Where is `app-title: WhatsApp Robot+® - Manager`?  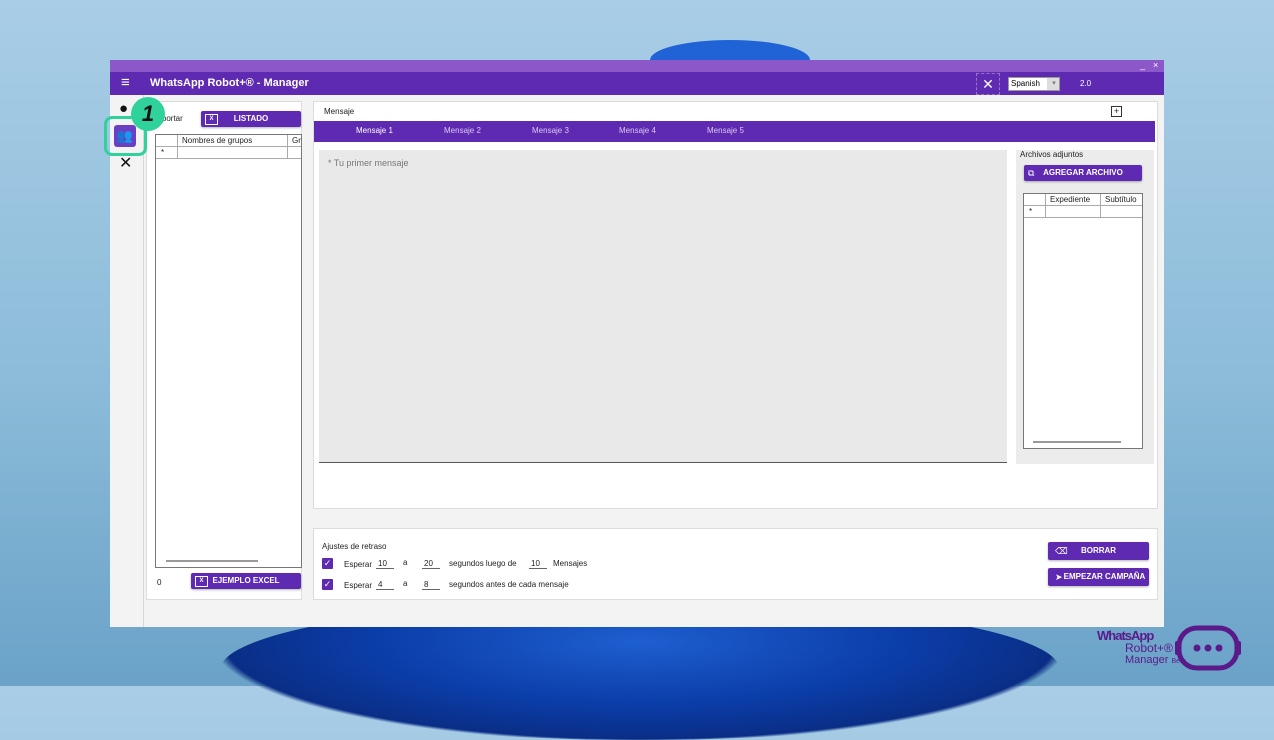 app-title: WhatsApp Robot+® - Manager is located at coordinates (229, 83).